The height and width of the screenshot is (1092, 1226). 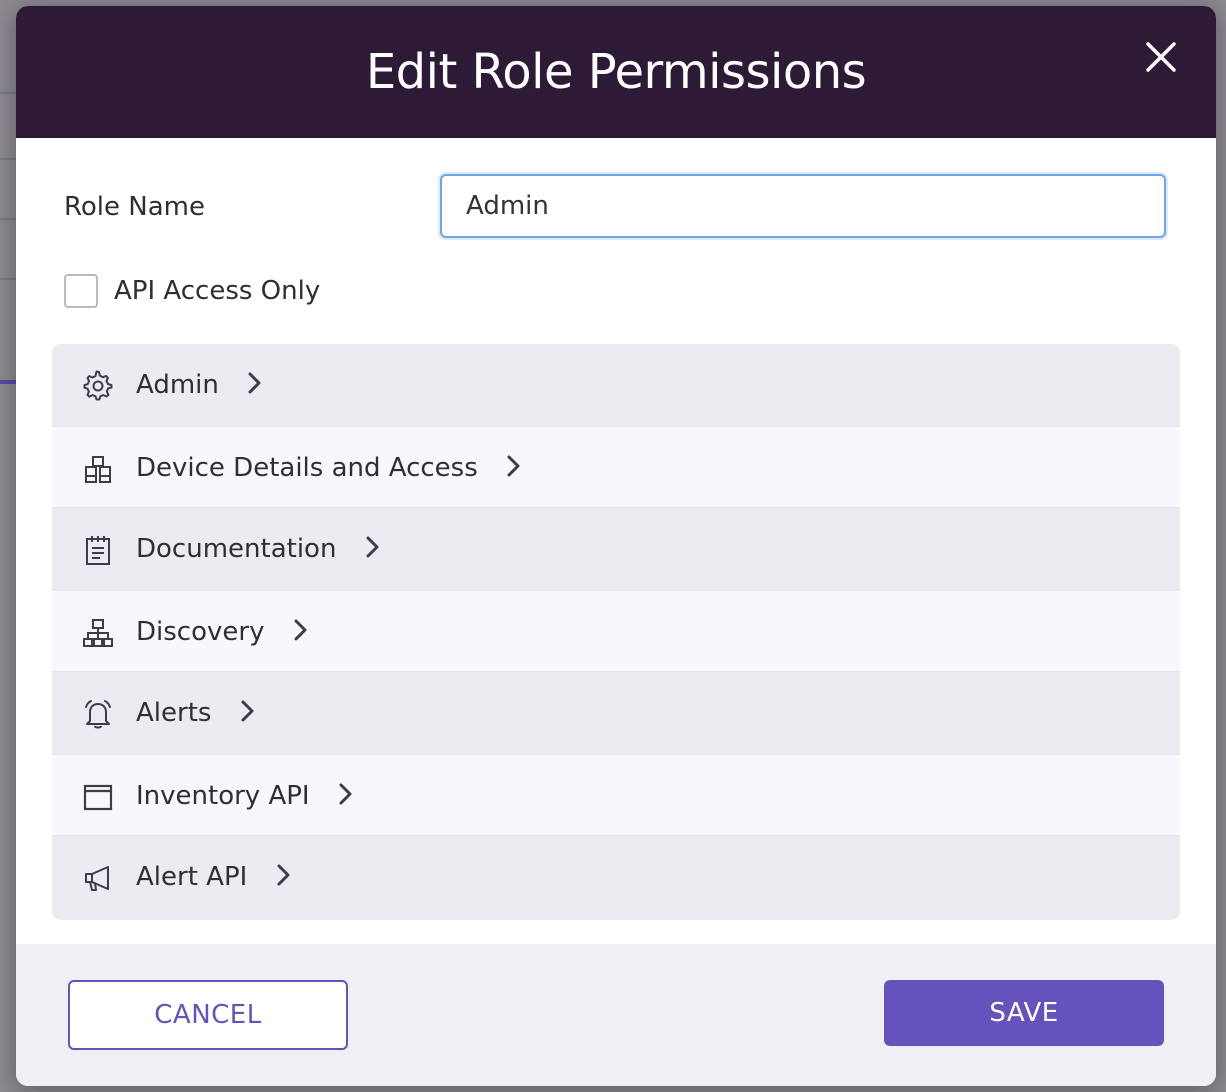 I want to click on permission-label: Alerts, so click(x=197, y=713).